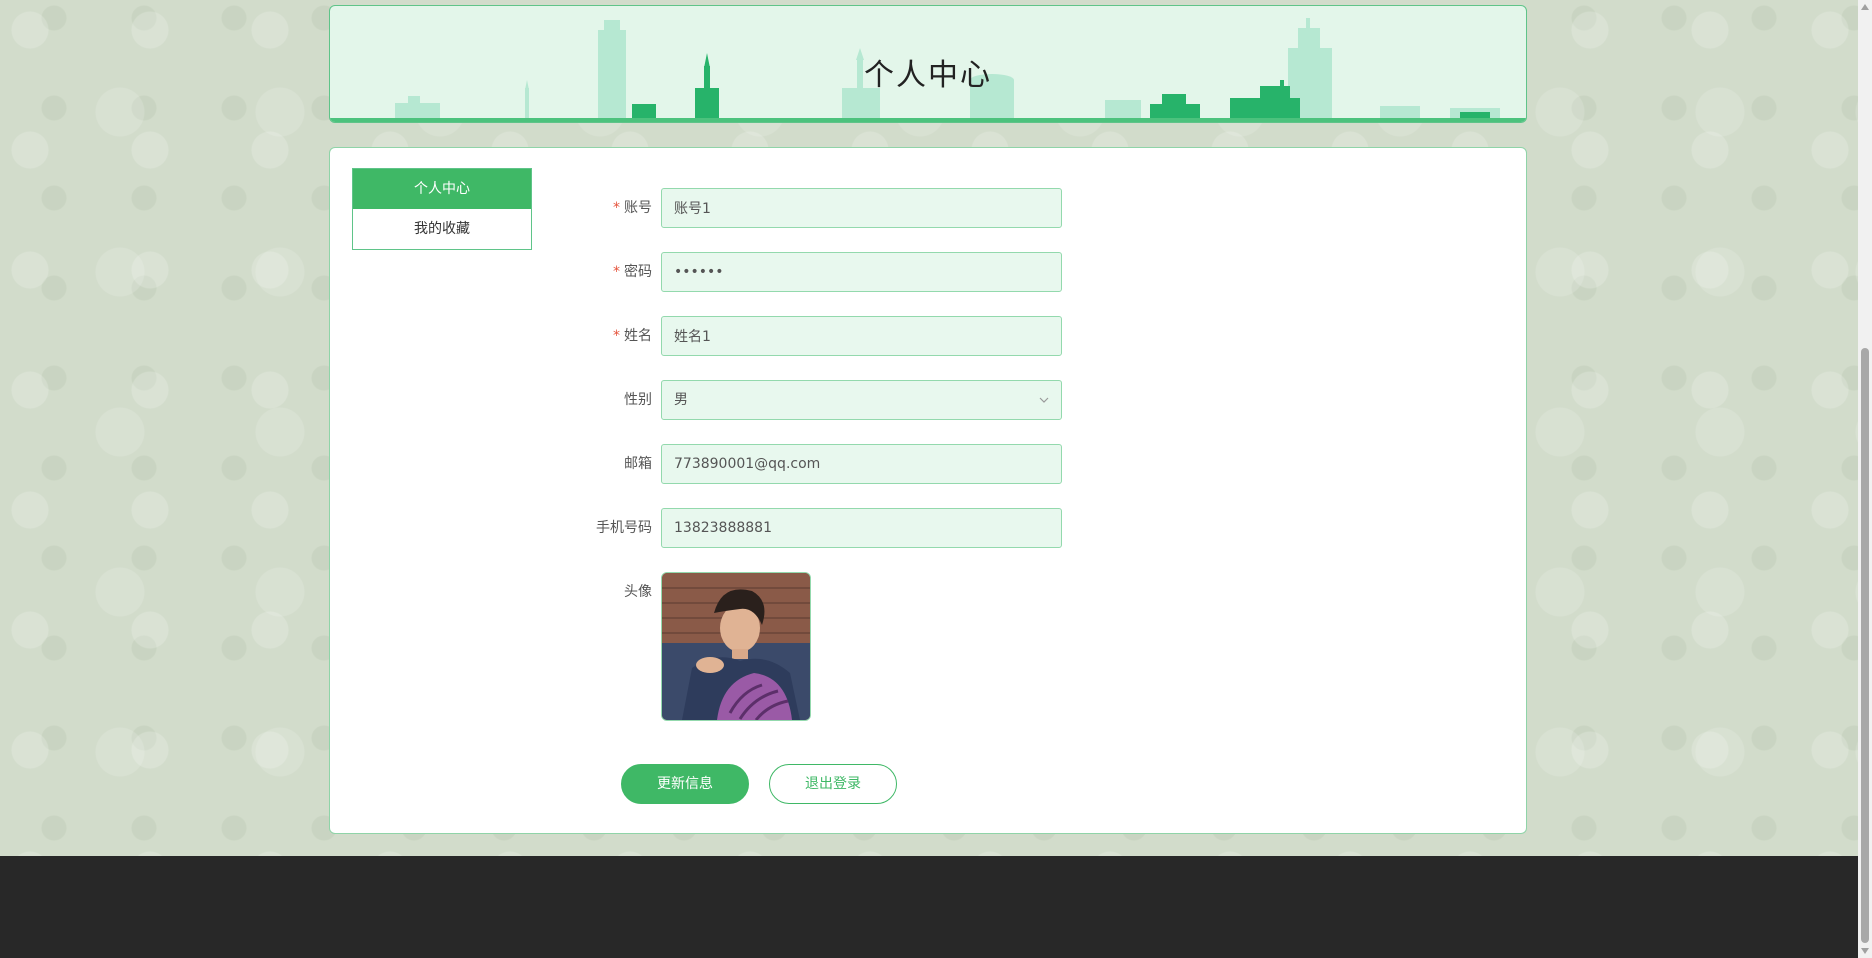  What do you see at coordinates (685, 784) in the screenshot?
I see `update-info-button: 更新信息` at bounding box center [685, 784].